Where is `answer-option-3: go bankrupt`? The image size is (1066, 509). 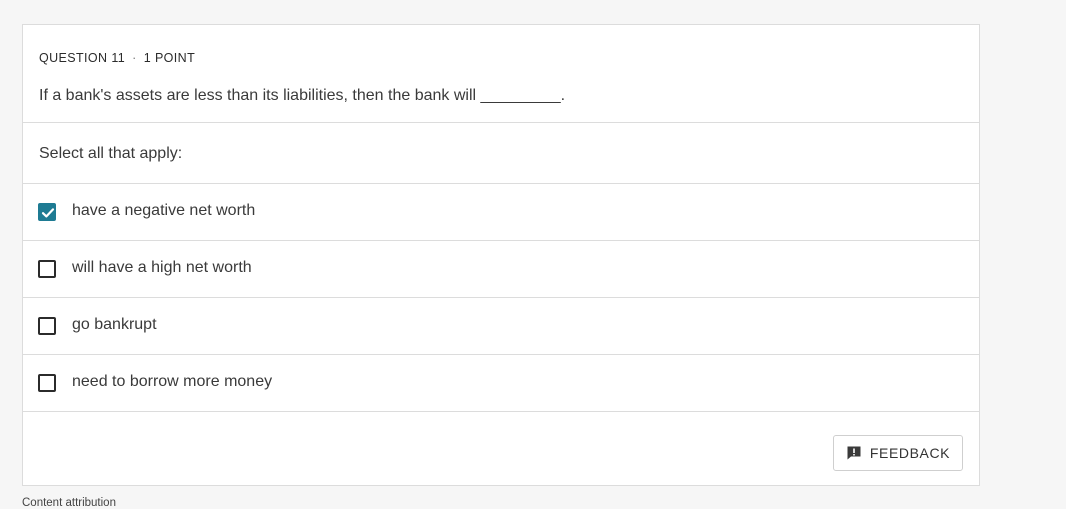 answer-option-3: go bankrupt is located at coordinates (501, 326).